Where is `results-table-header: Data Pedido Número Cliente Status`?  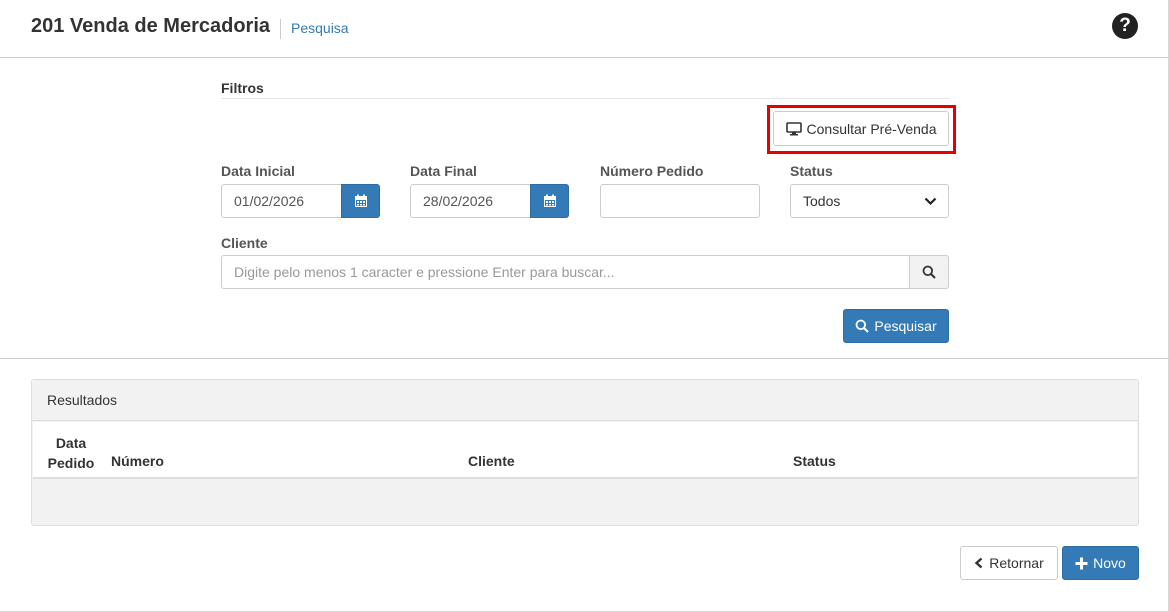
results-table-header: Data Pedido Número Cliente Status is located at coordinates (585, 450).